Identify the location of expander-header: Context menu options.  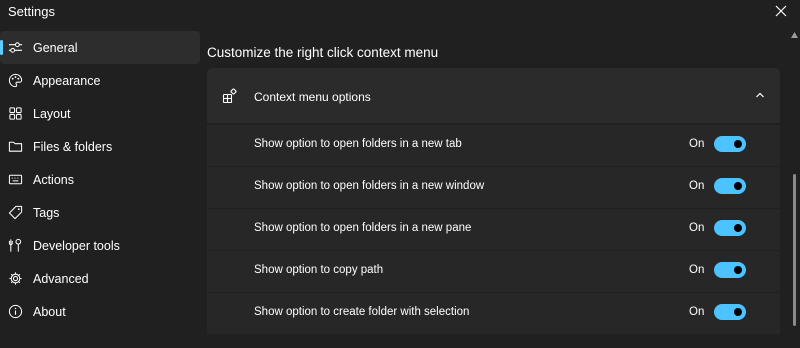
(493, 95).